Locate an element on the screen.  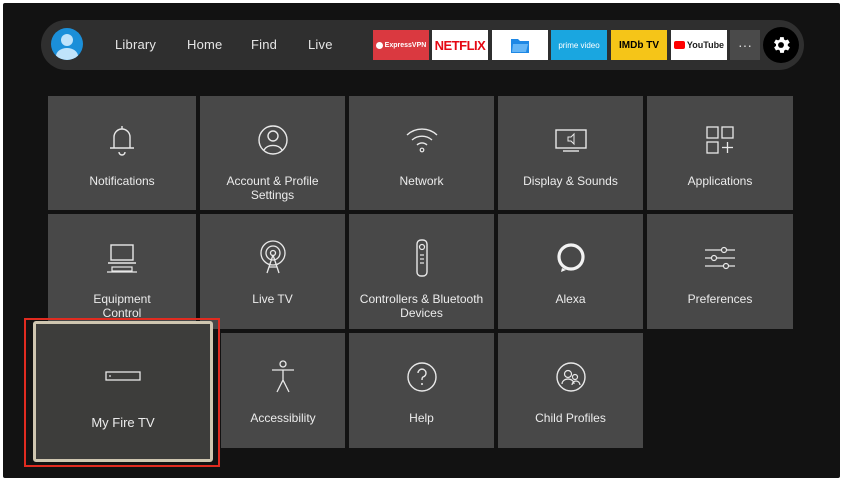
file-explorer-icon is located at coordinates (520, 46).